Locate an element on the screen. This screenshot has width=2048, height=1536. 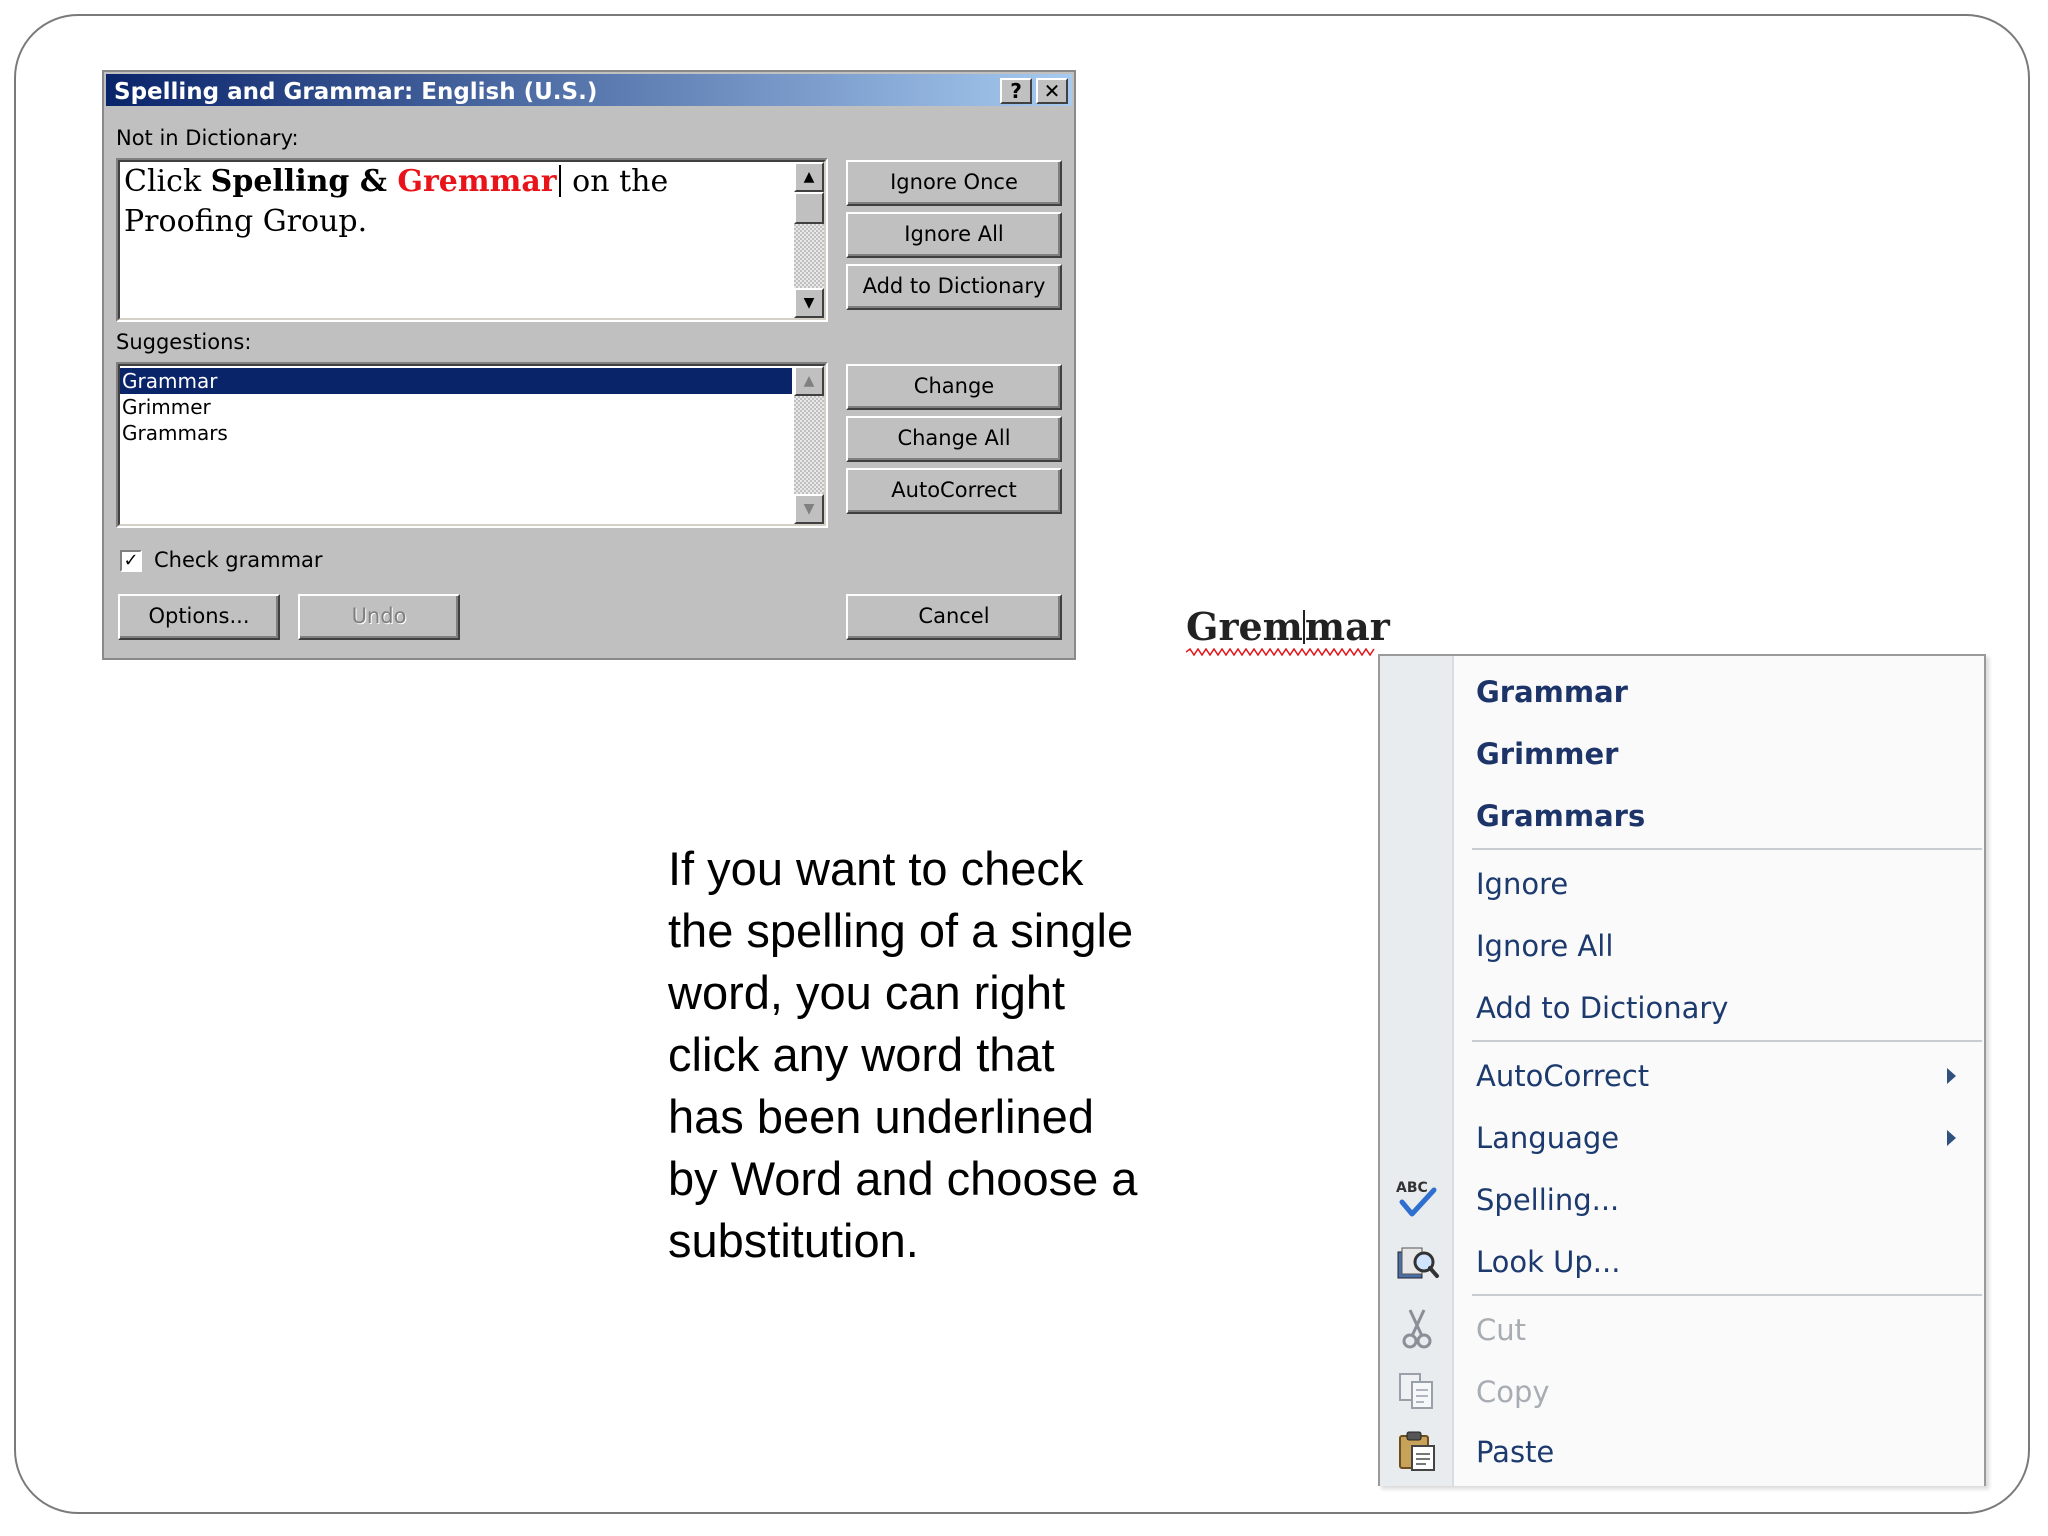
dialog-title: Spelling and Grammar: English (U.S.) is located at coordinates (356, 92).